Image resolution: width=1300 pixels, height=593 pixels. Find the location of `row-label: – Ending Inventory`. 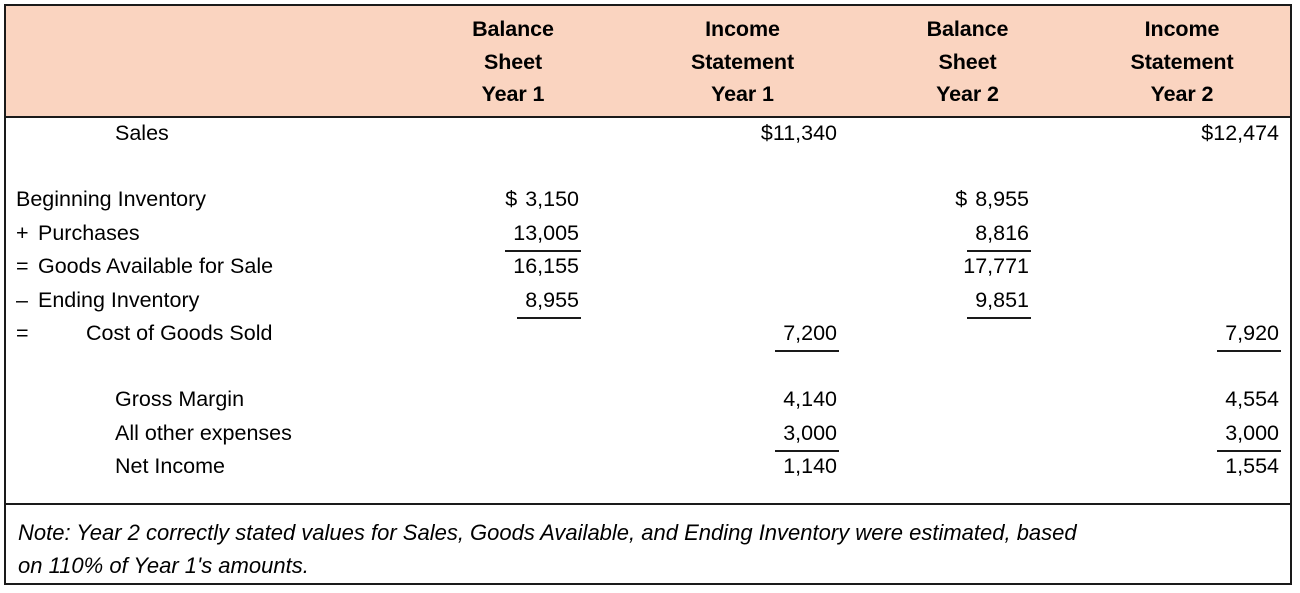

row-label: – Ending Inventory is located at coordinates (204, 300).